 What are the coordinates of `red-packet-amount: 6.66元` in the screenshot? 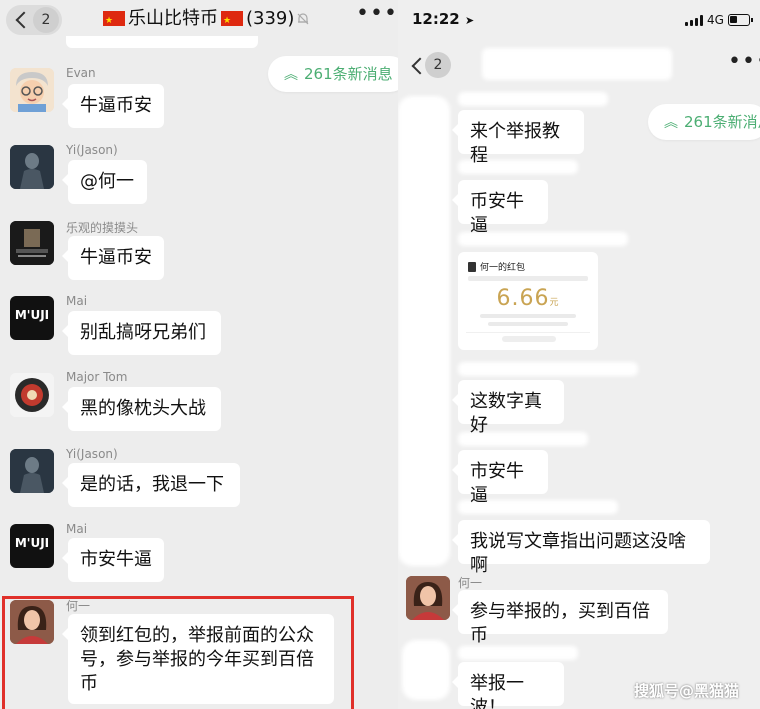 It's located at (528, 298).